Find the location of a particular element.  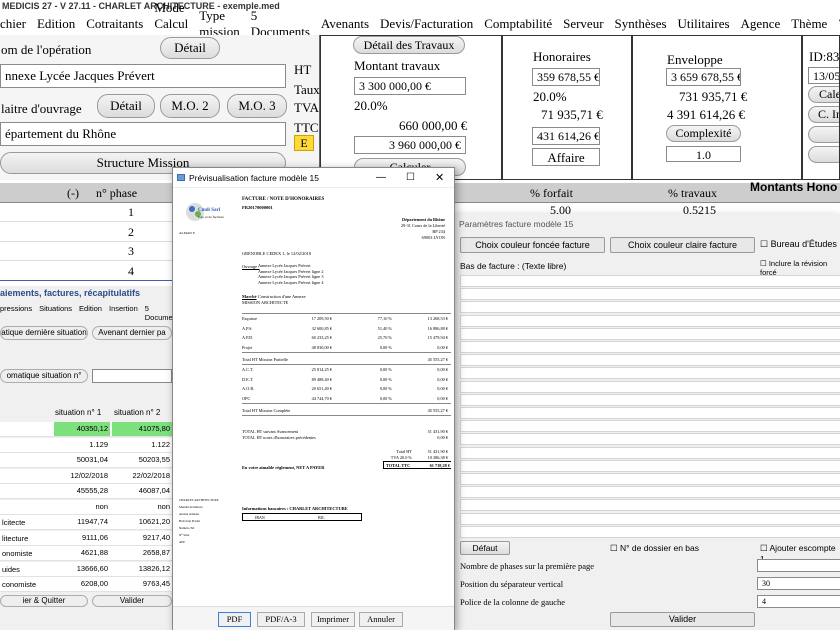

phase-row: 4 is located at coordinates (86, 271).